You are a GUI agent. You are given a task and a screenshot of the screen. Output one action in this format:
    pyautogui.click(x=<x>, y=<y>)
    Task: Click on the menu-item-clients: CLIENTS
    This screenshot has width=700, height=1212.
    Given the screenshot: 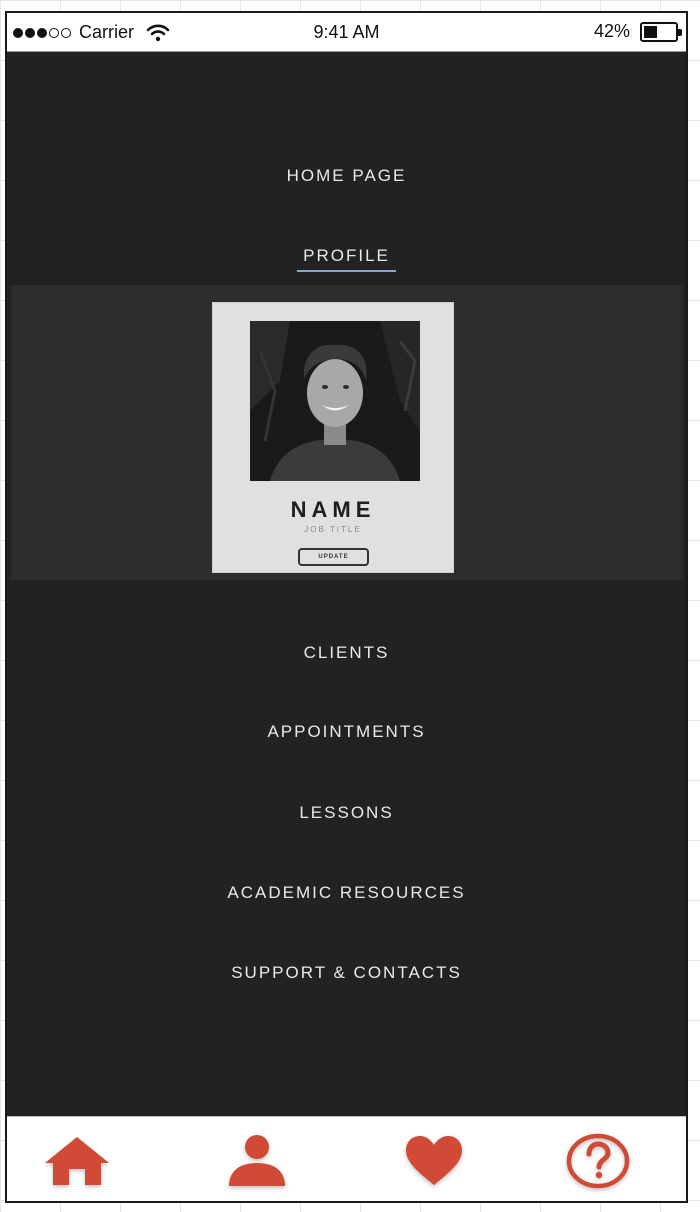 What is the action you would take?
    pyautogui.click(x=346, y=655)
    